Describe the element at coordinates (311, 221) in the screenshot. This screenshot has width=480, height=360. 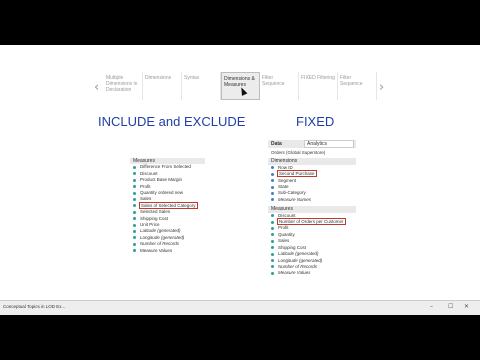
I see `measure-item-label: Number of Orders per Customer` at that location.